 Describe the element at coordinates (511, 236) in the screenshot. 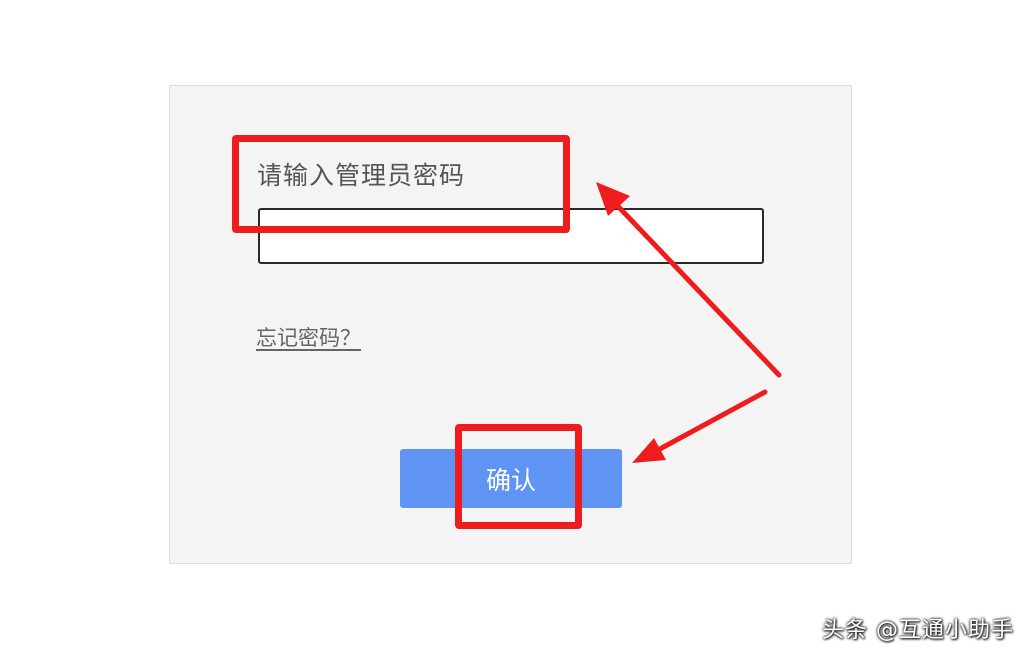

I see `password-input` at that location.